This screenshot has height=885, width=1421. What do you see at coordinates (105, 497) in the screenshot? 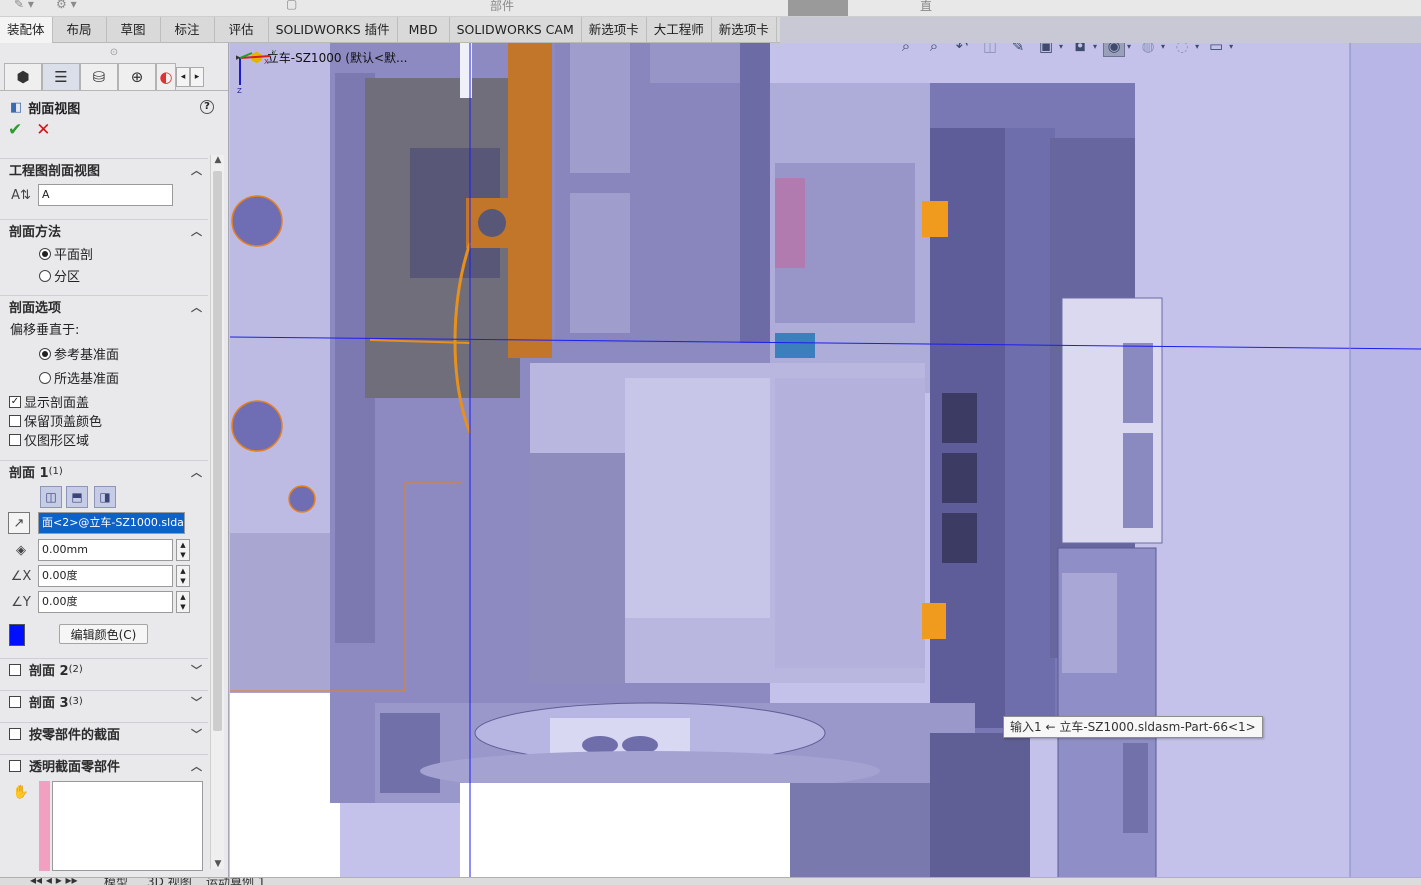
I see `section-right-plane-button: ◨` at bounding box center [105, 497].